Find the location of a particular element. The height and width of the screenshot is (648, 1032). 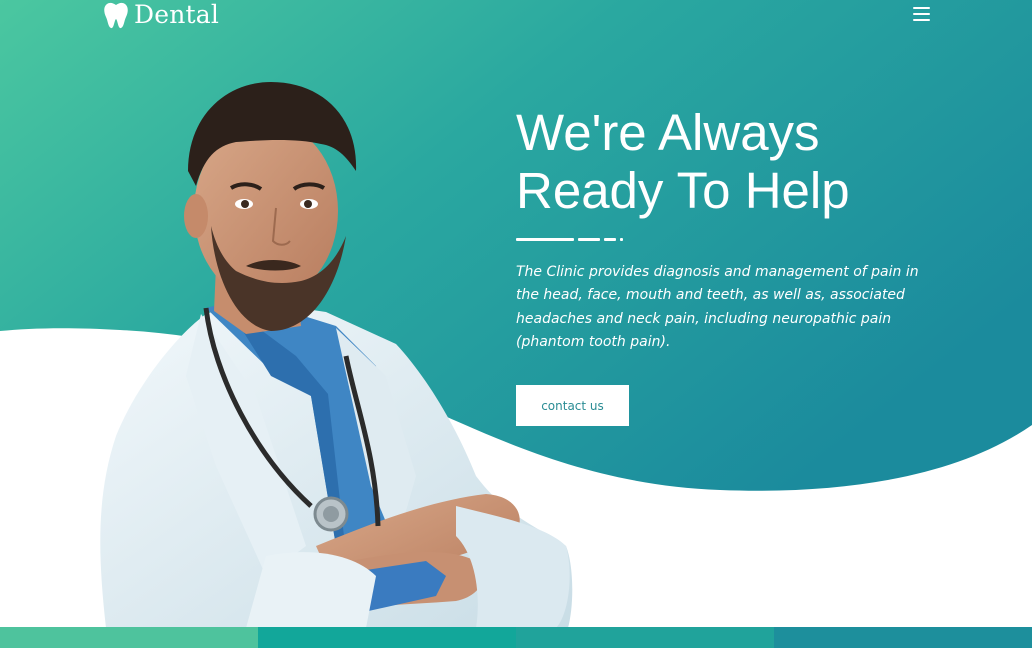

brand-logo: Dental is located at coordinates (160, 15).